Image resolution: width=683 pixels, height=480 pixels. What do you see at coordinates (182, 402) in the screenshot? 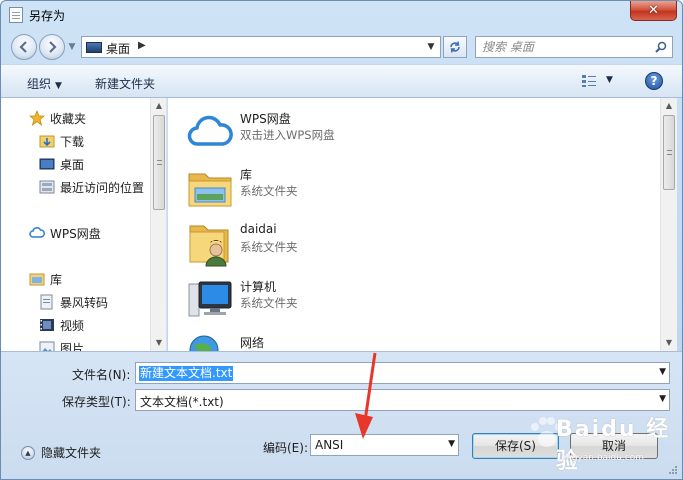
I see `savetype-value: 文本文档(*.txt)` at bounding box center [182, 402].